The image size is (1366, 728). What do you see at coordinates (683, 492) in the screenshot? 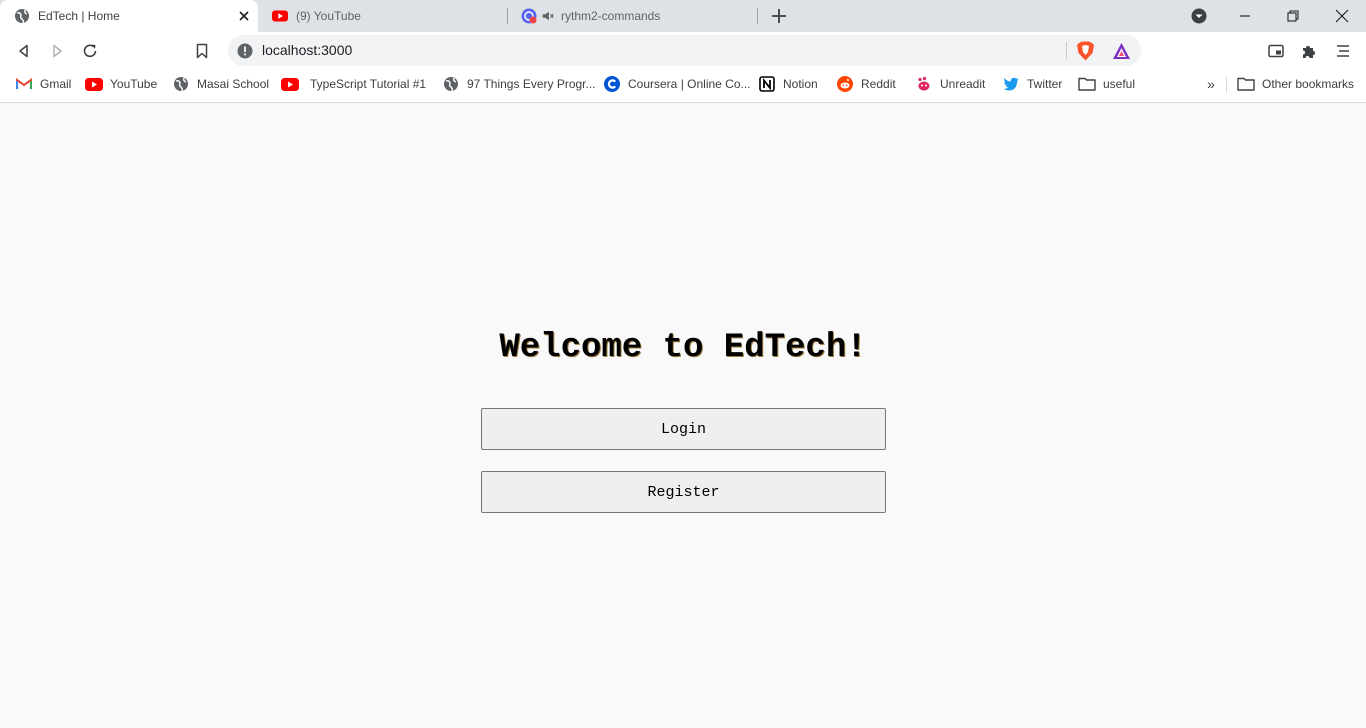
I see `register-button: Register` at bounding box center [683, 492].